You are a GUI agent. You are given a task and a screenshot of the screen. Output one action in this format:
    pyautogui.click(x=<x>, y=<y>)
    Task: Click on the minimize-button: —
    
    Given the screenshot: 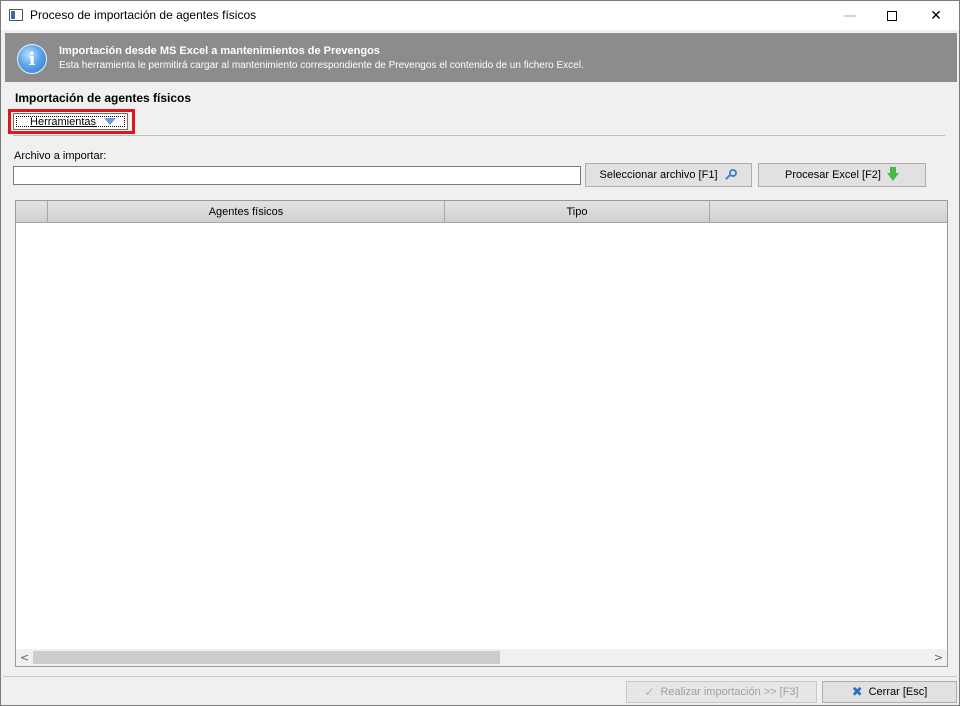 What is the action you would take?
    pyautogui.click(x=850, y=15)
    